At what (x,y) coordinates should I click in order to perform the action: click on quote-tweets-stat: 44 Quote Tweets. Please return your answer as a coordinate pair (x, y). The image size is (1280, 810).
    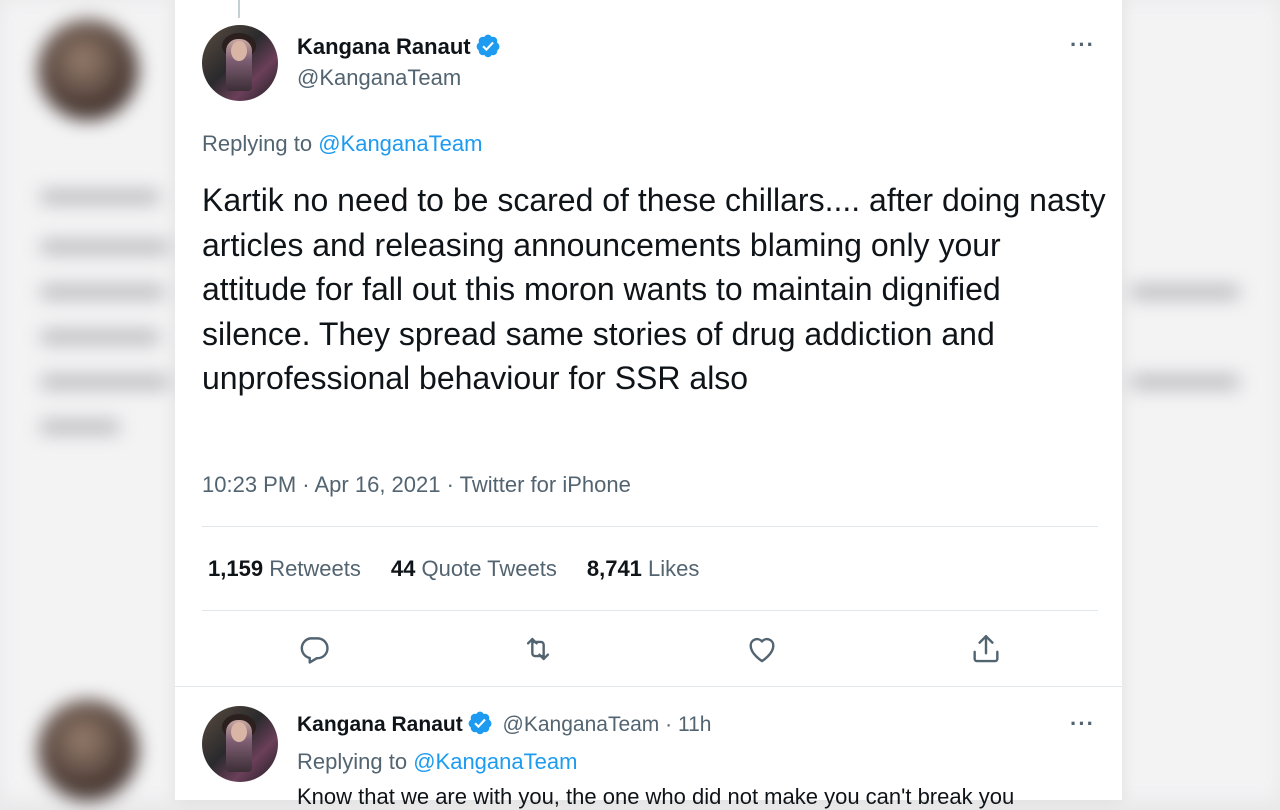
    Looking at the image, I should click on (474, 569).